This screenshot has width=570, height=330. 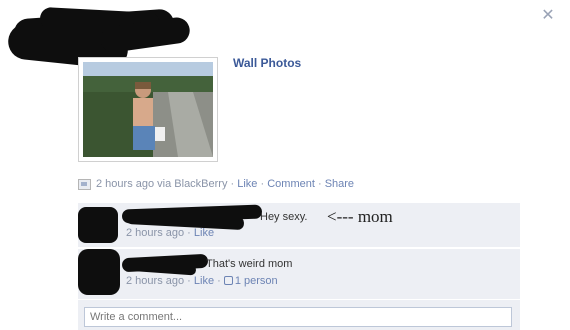 What do you see at coordinates (299, 247) in the screenshot?
I see `comment-divider` at bounding box center [299, 247].